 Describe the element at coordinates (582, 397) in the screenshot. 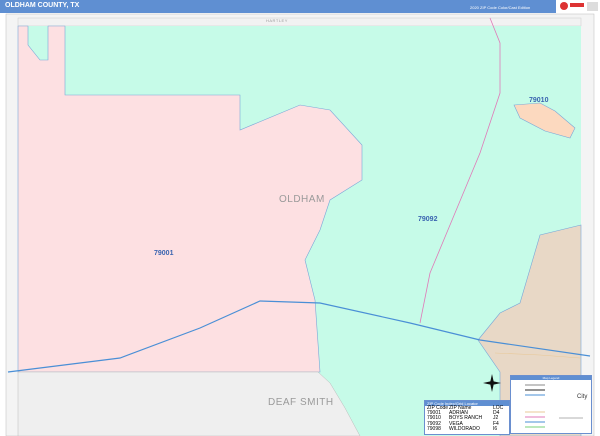

I see `svg-text: City` at that location.